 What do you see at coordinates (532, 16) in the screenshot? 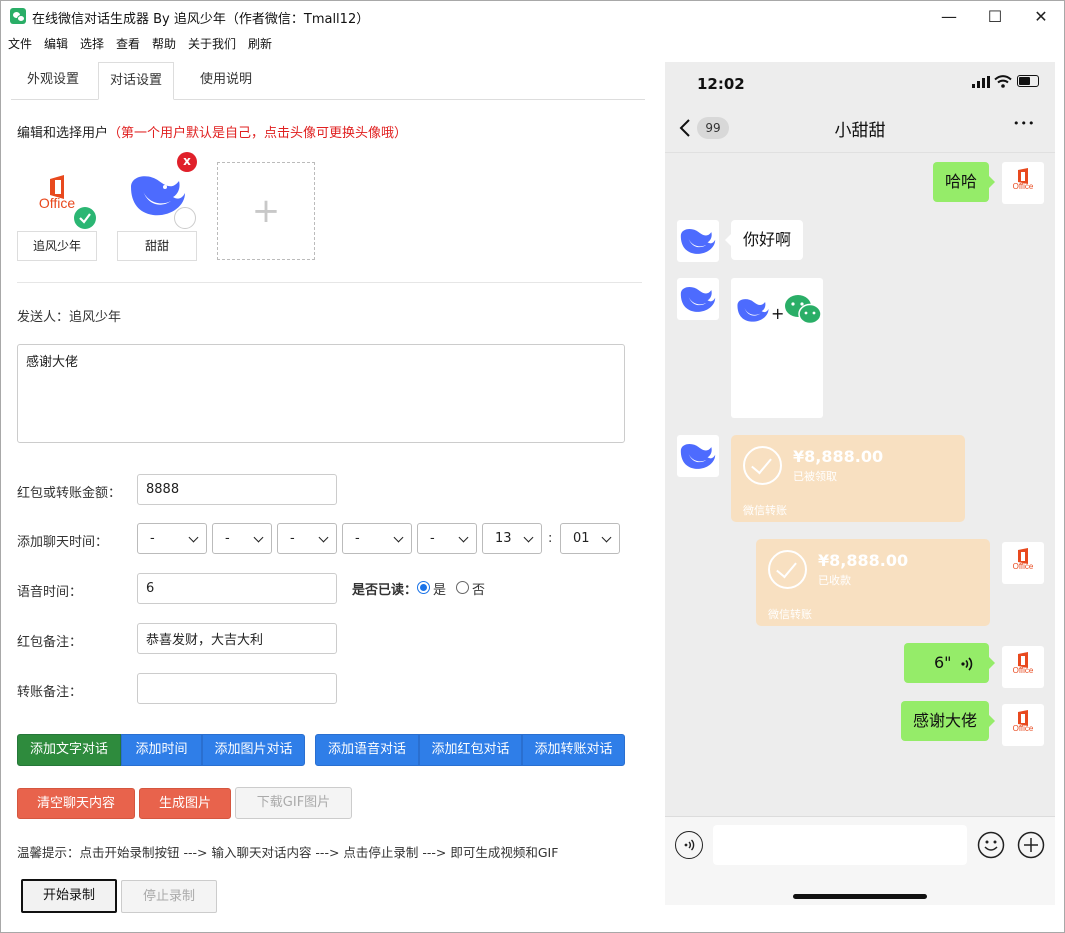
I see `title-bar: 在线微信对话生成器 By 追风少年（作者微信：Tmall12） — ☐ ✕` at bounding box center [532, 16].